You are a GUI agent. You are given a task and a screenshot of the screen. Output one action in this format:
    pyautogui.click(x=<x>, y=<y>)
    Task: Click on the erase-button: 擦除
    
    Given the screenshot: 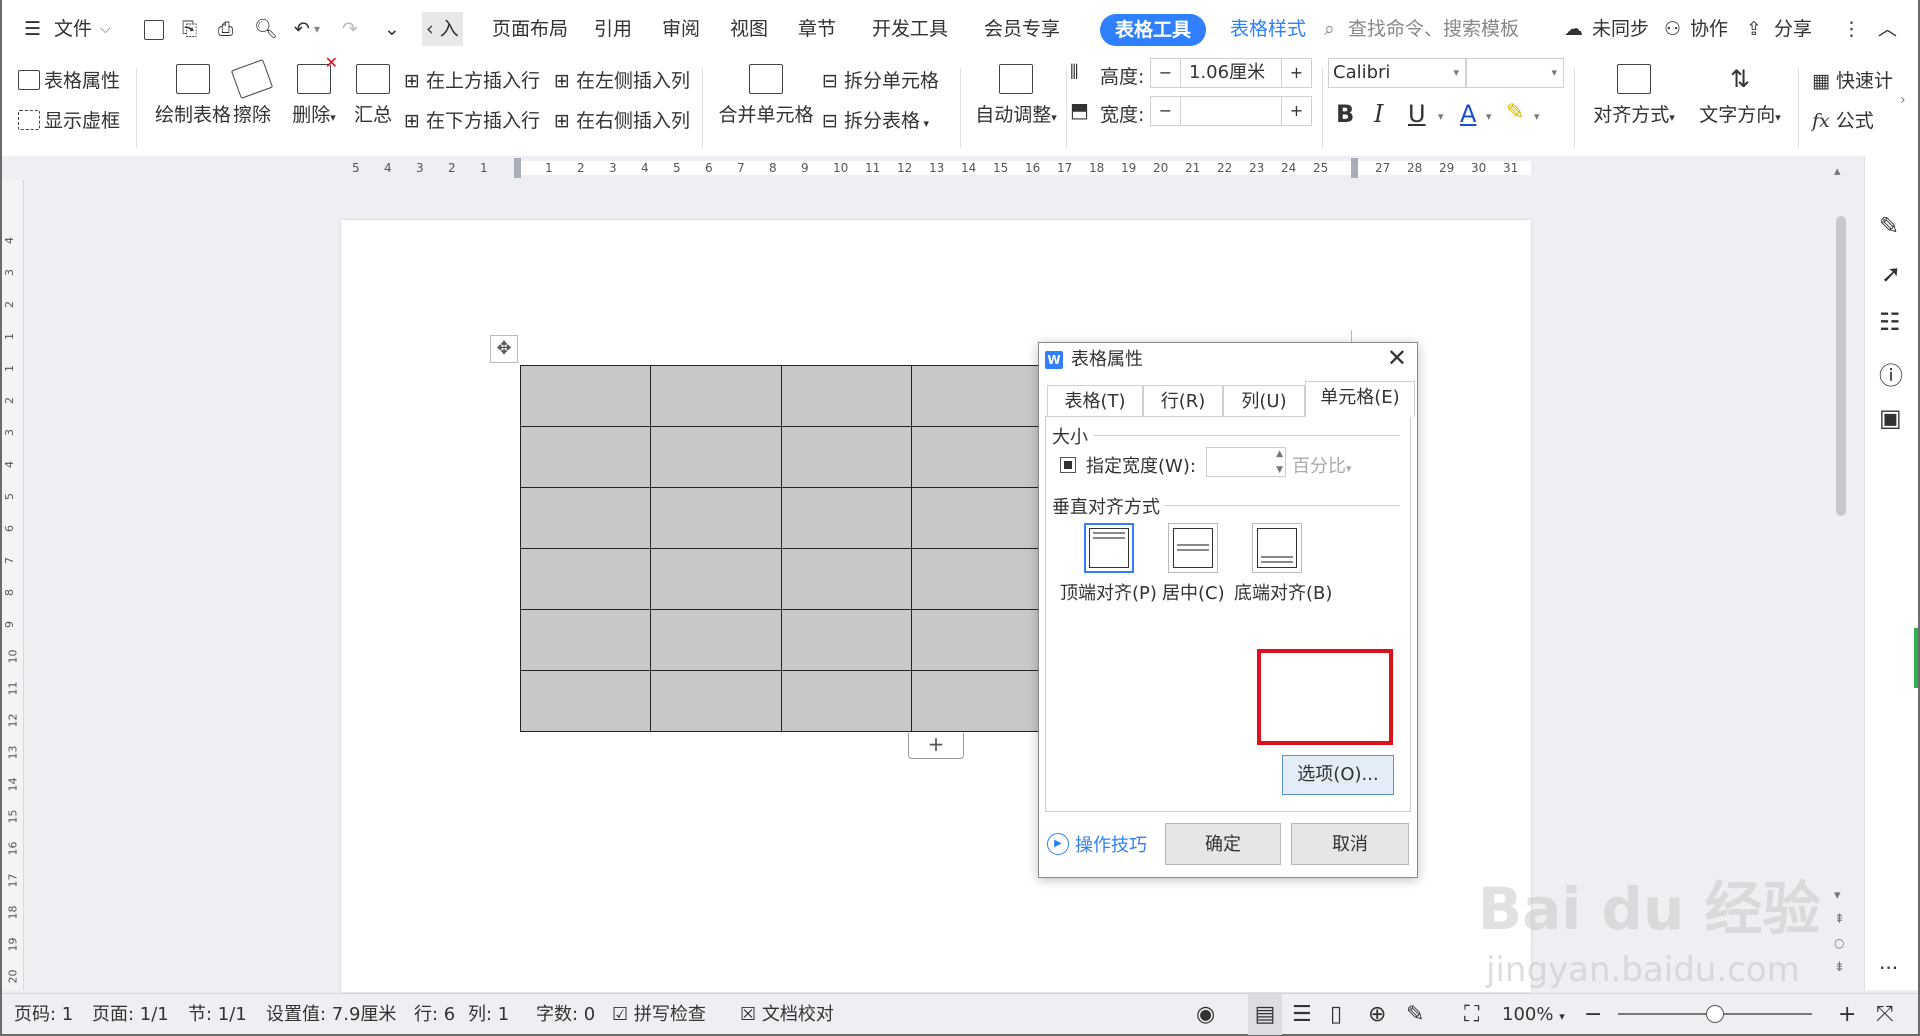 What is the action you would take?
    pyautogui.click(x=252, y=93)
    